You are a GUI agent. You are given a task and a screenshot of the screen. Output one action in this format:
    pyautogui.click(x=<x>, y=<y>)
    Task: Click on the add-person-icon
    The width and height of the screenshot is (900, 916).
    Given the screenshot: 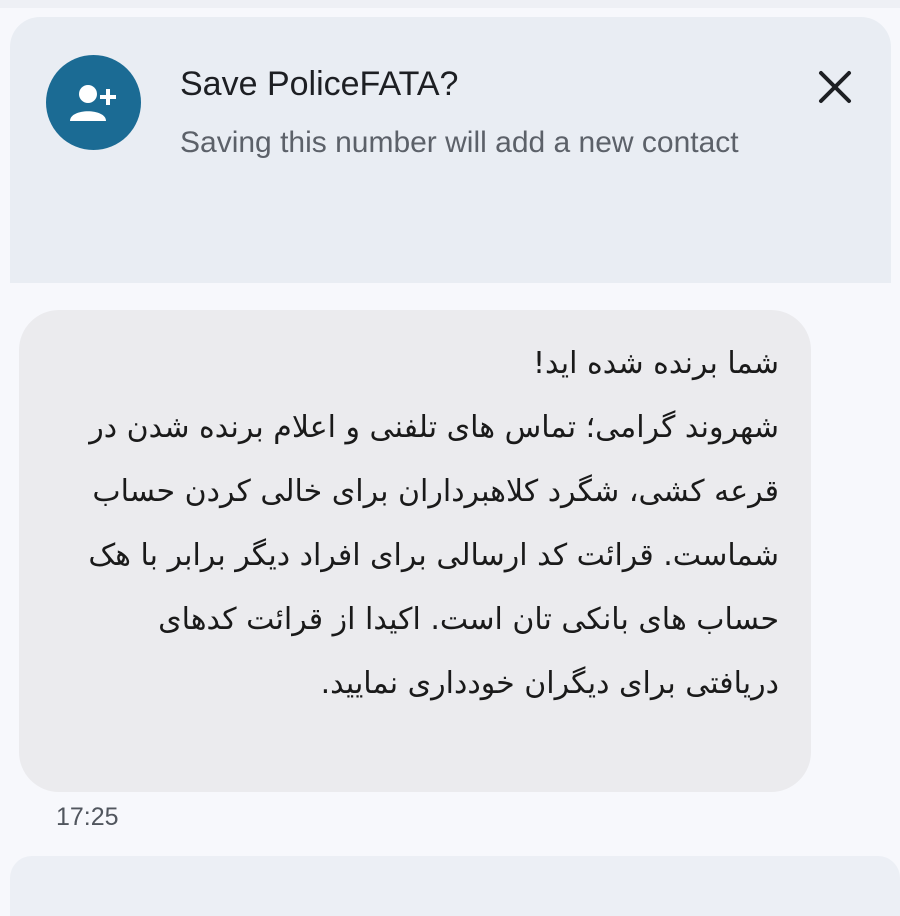 What is the action you would take?
    pyautogui.click(x=92, y=102)
    